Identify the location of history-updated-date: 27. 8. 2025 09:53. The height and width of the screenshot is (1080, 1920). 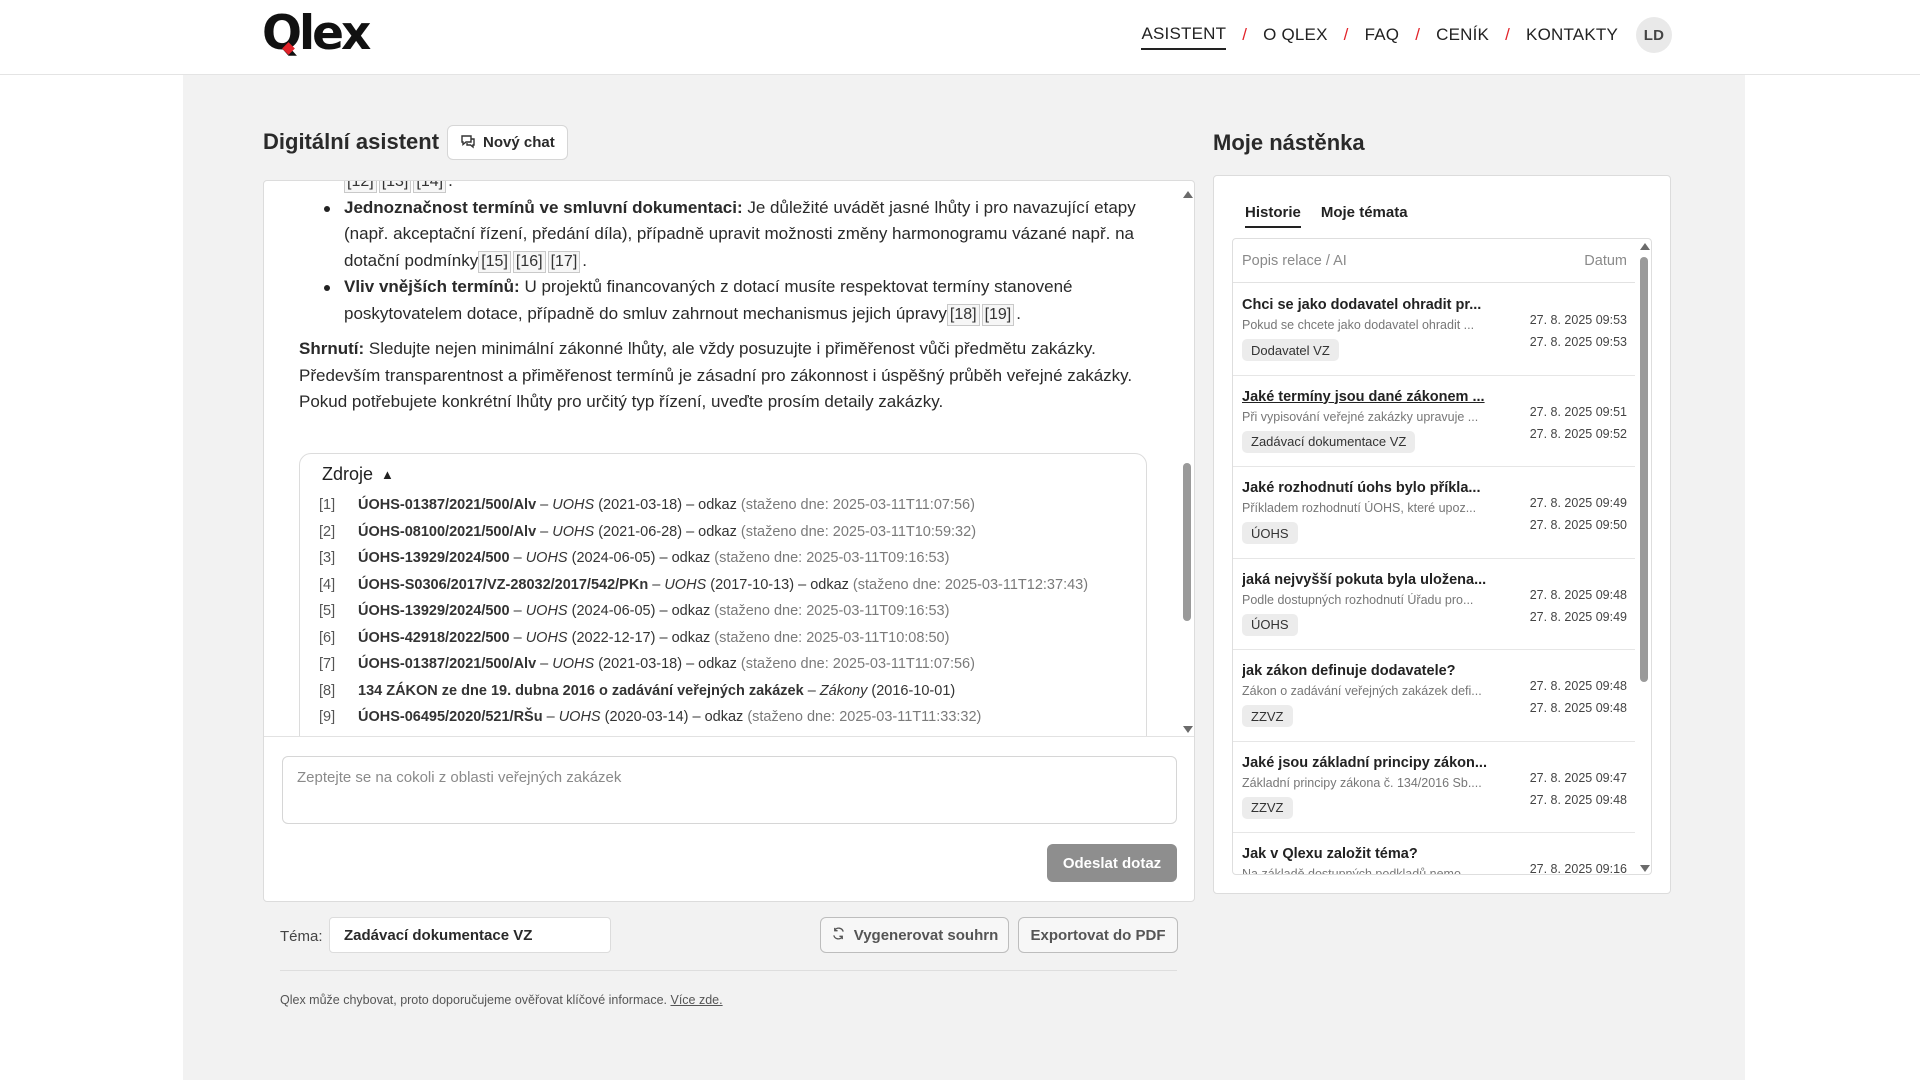
(1578, 342).